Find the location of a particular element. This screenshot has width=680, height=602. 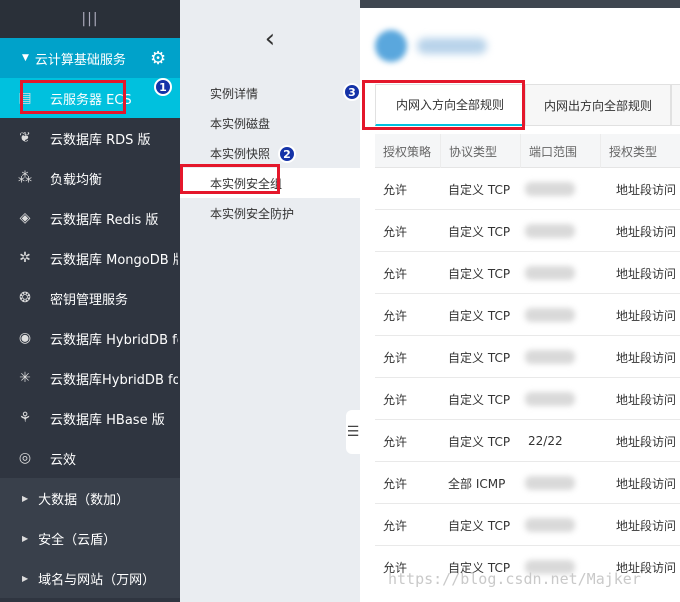

table-row: 允许 自定义 TCP 22/22 地址段访问 is located at coordinates (527, 441).